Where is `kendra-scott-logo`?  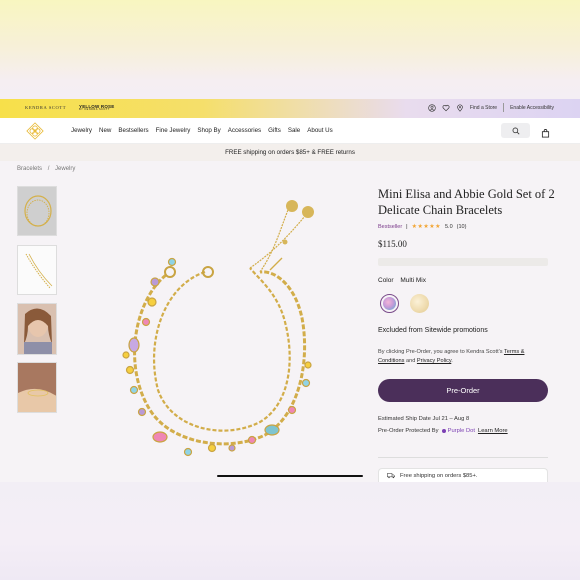
kendra-scott-logo is located at coordinates (35, 131).